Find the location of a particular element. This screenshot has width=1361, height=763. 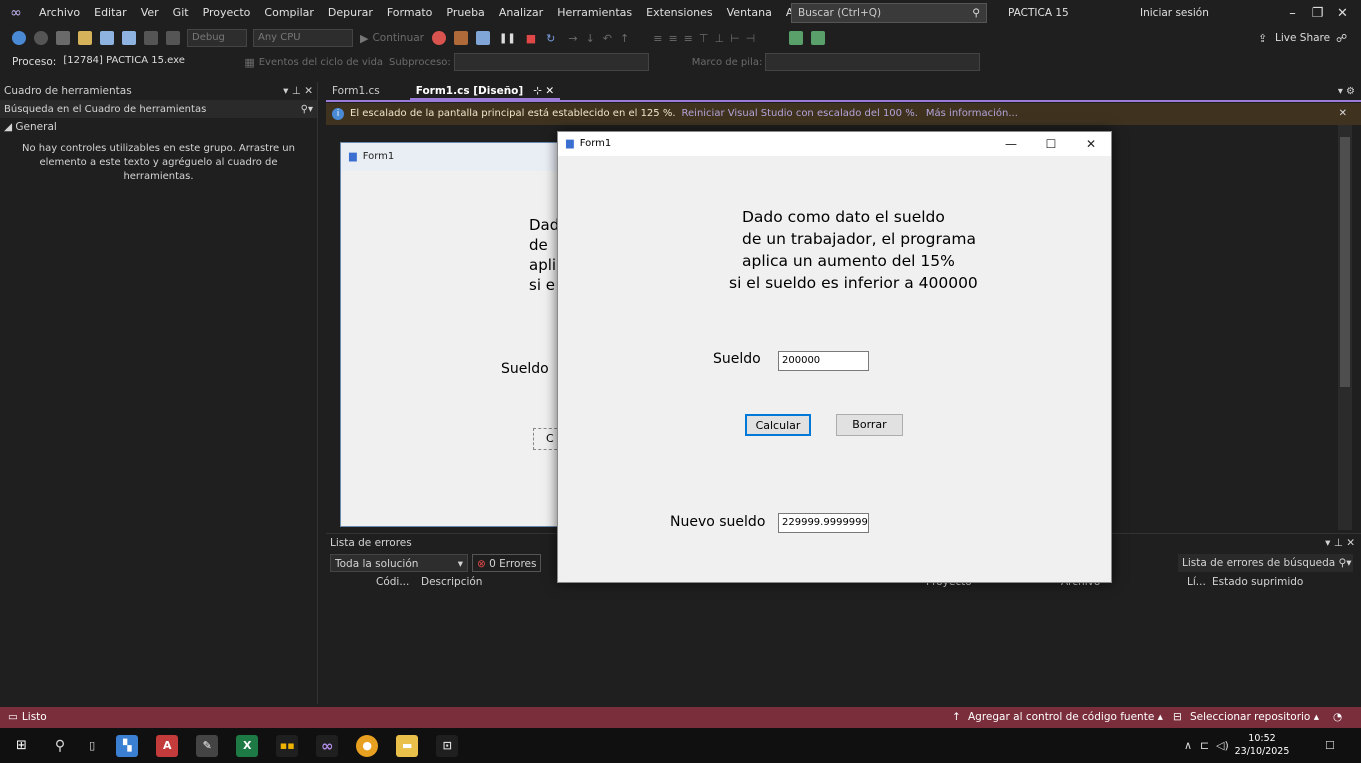

error-search-input: Lista de errores de búsqueda ⚲▾ is located at coordinates (1265, 563).